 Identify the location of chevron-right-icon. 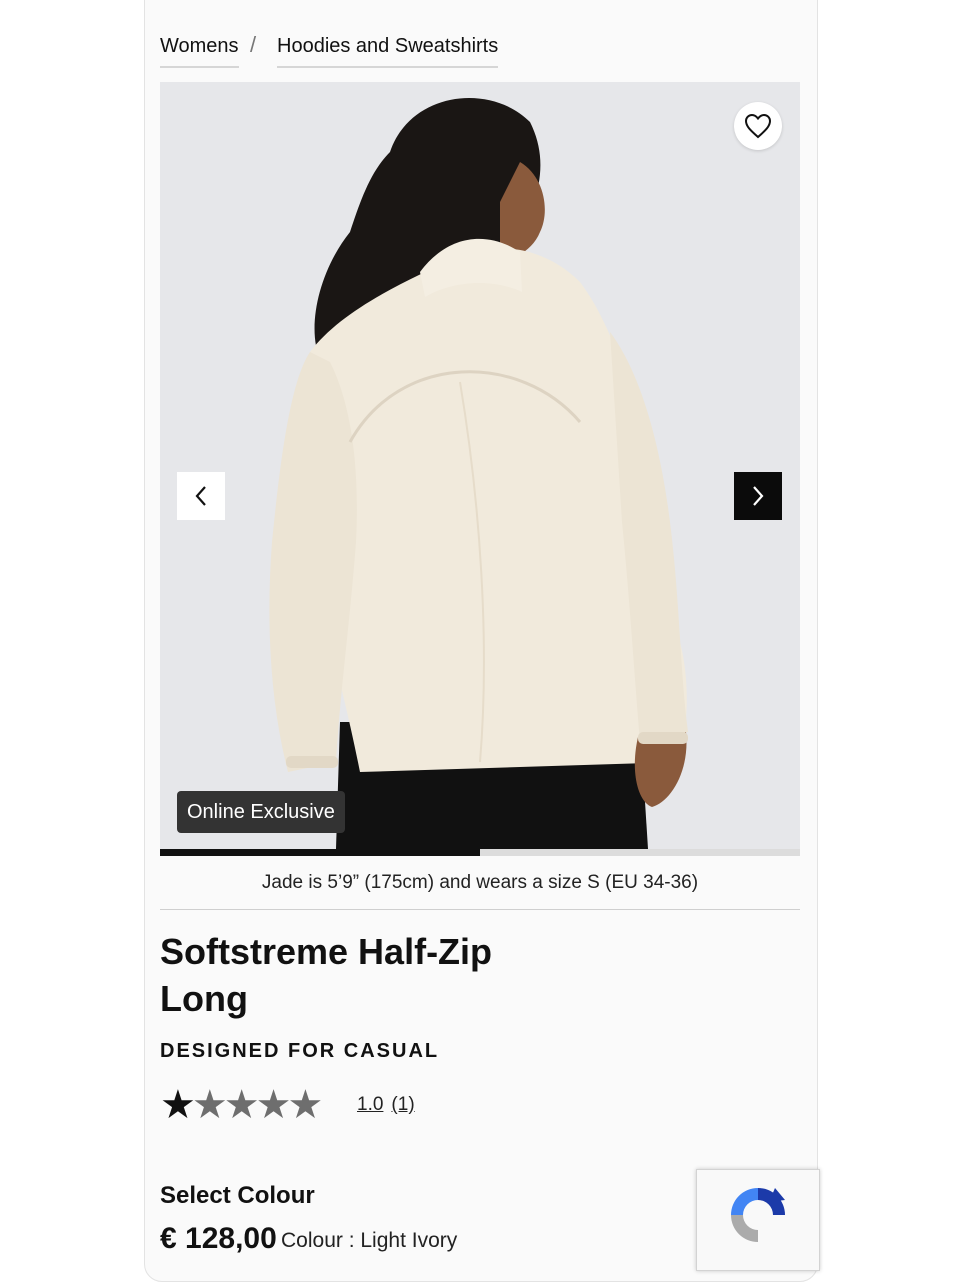
(758, 496).